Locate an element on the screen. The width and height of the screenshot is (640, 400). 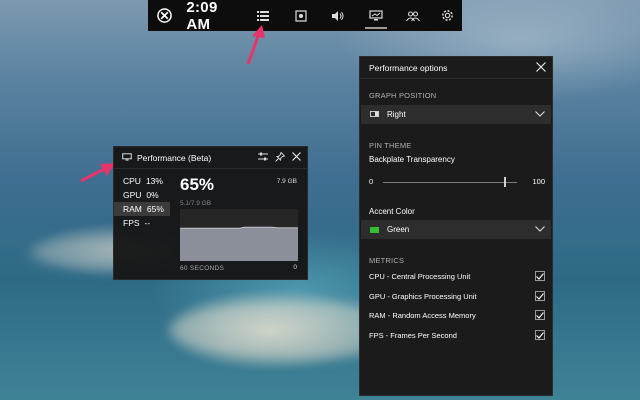
transparency-slider: 0 100 is located at coordinates (457, 182).